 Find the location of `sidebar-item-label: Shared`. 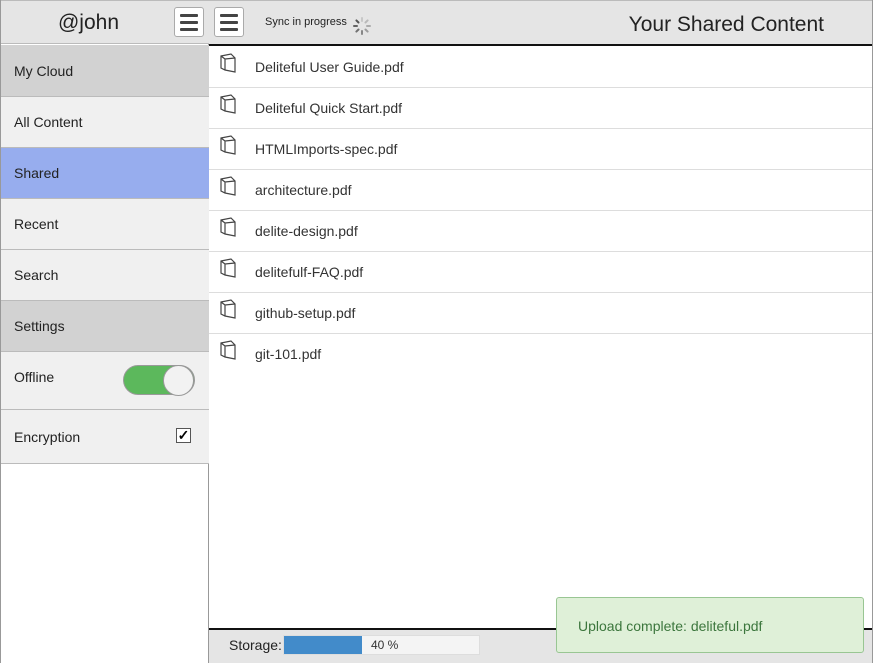

sidebar-item-label: Shared is located at coordinates (37, 173).